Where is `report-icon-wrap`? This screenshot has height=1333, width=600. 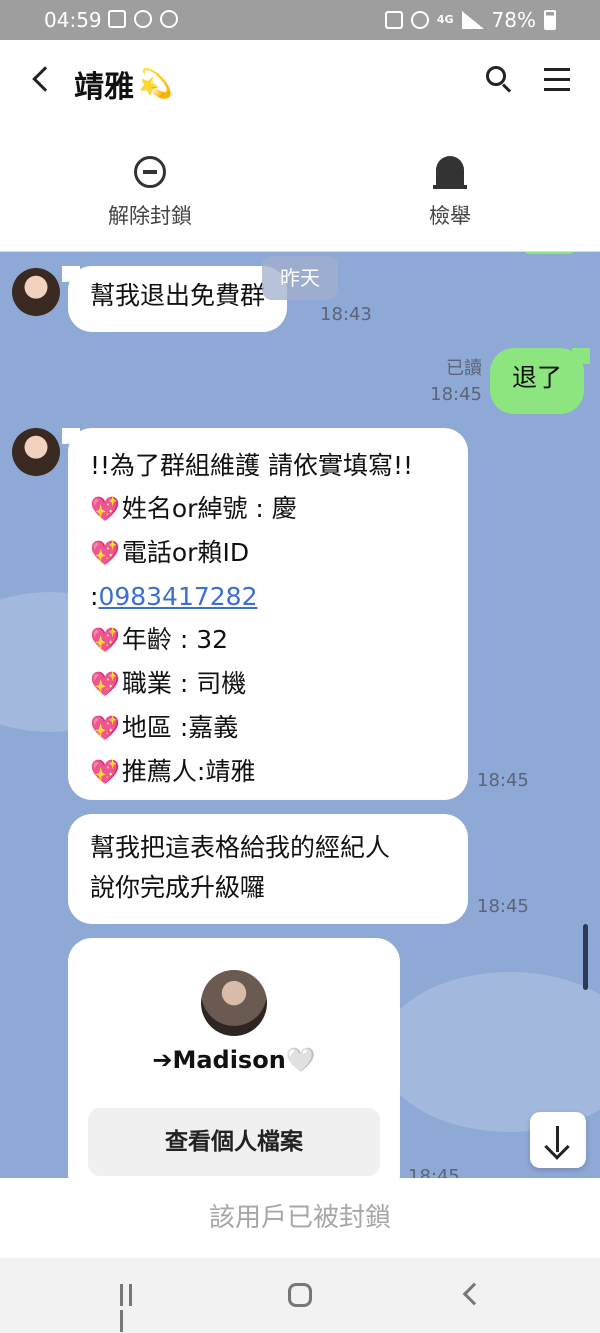 report-icon-wrap is located at coordinates (450, 174).